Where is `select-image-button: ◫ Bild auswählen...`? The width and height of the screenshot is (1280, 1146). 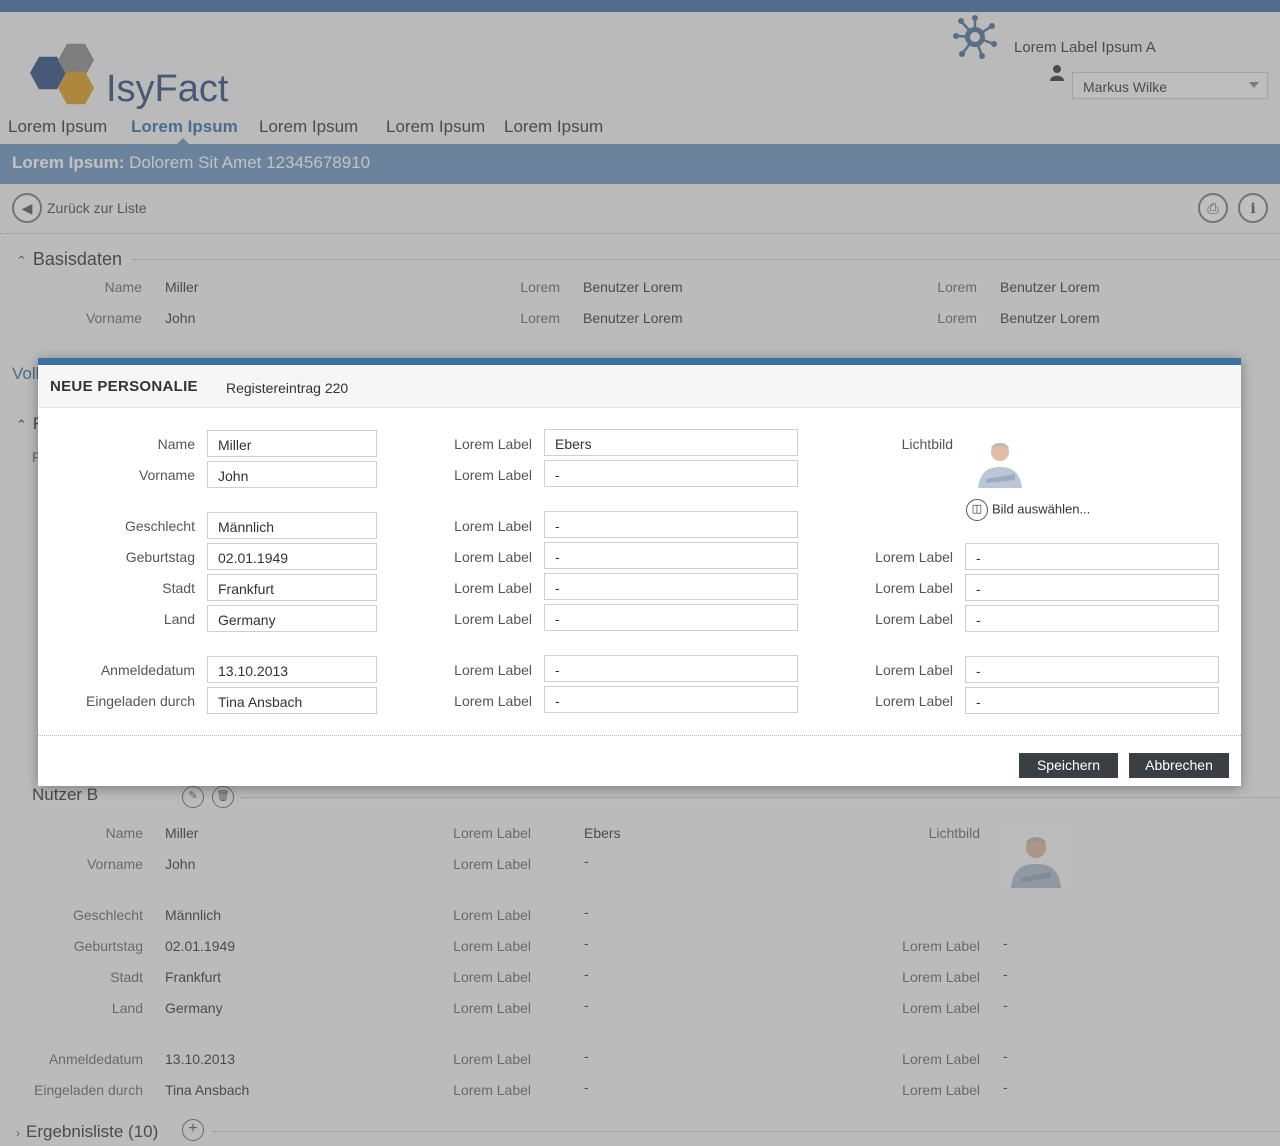
select-image-button: ◫ Bild auswählen... is located at coordinates (1028, 510).